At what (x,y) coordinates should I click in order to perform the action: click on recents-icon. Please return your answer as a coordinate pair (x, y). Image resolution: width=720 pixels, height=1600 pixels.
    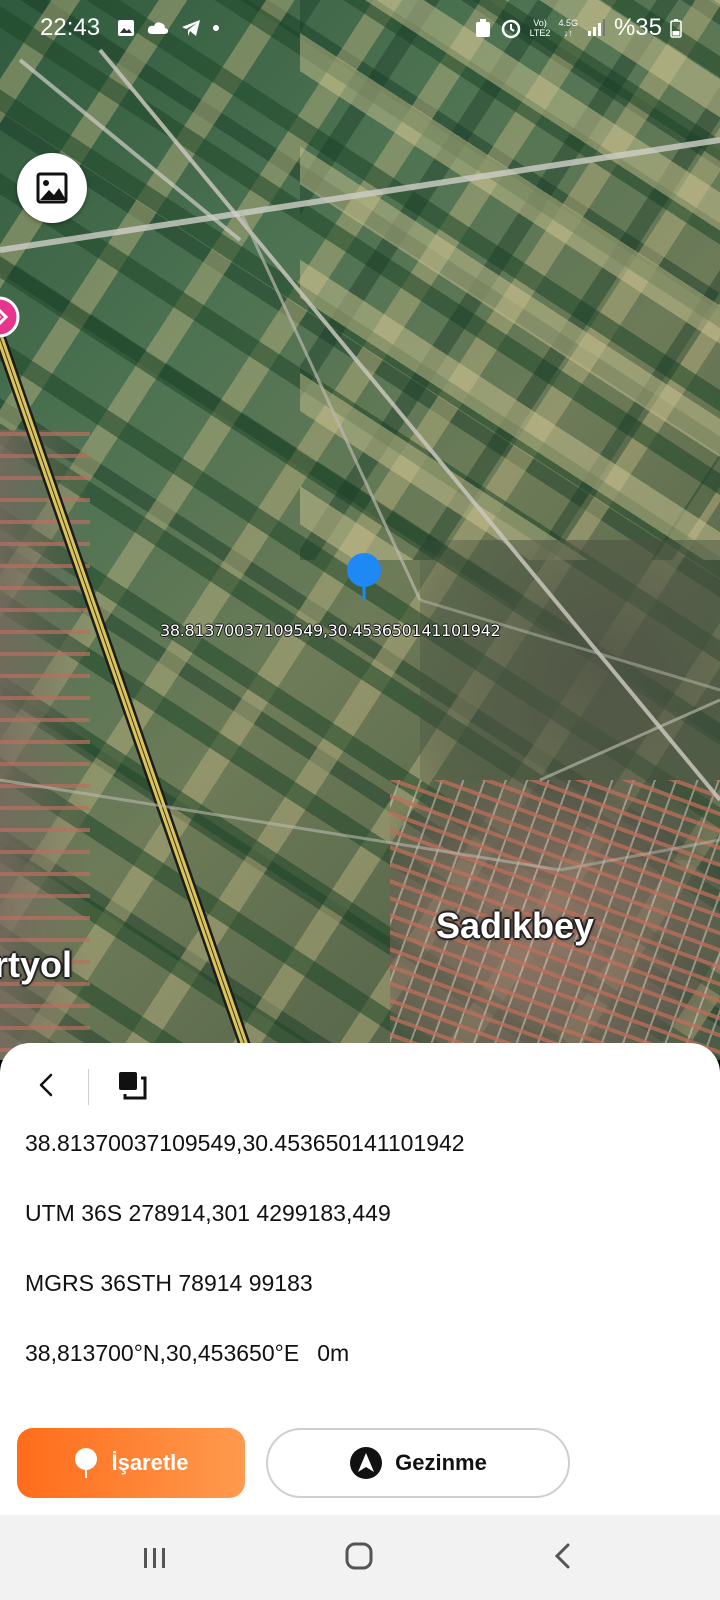
    Looking at the image, I should click on (155, 1558).